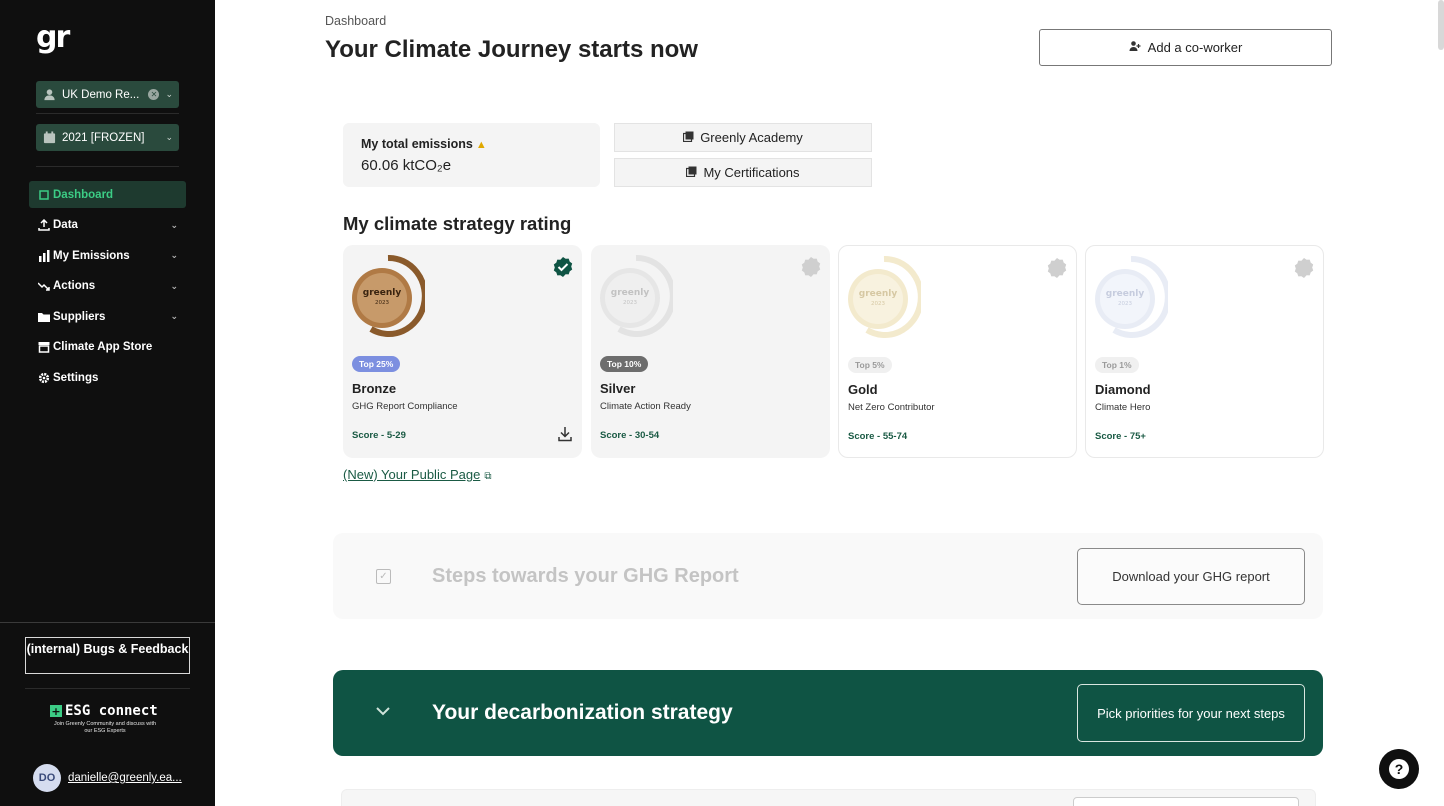 The width and height of the screenshot is (1444, 806). Describe the element at coordinates (1186, 801) in the screenshot. I see `next-section-button` at that location.